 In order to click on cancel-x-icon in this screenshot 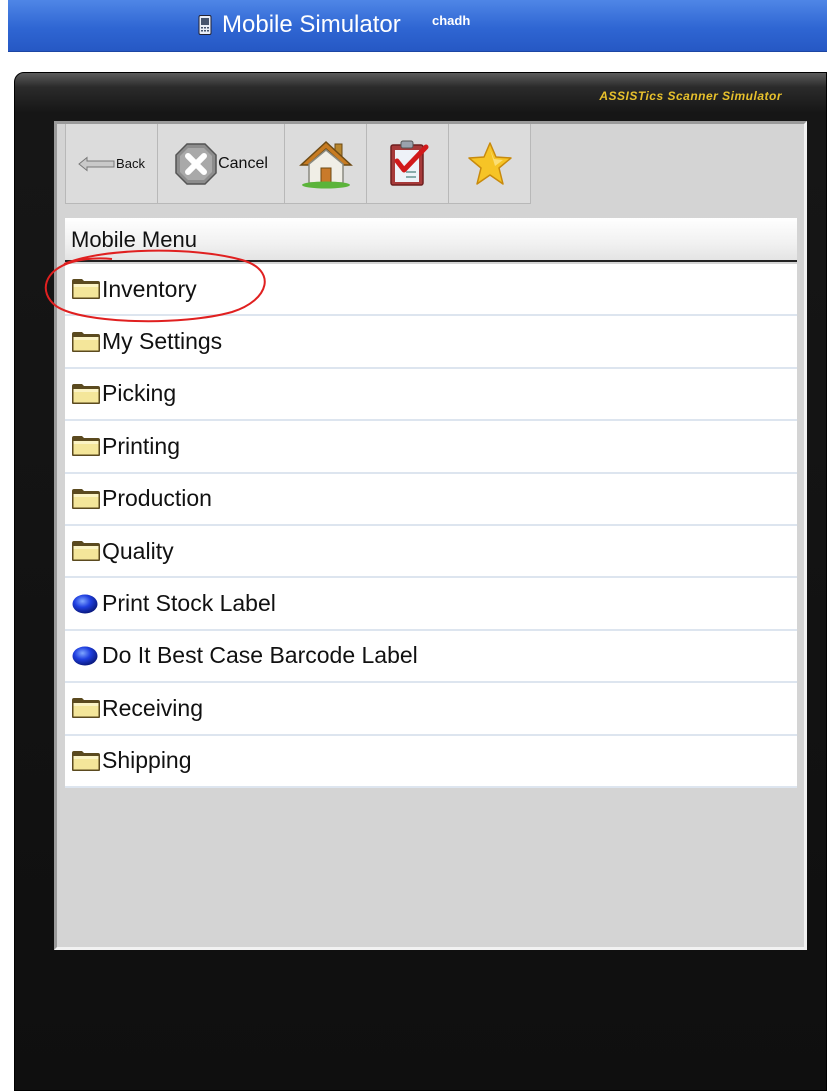, I will do `click(196, 163)`.